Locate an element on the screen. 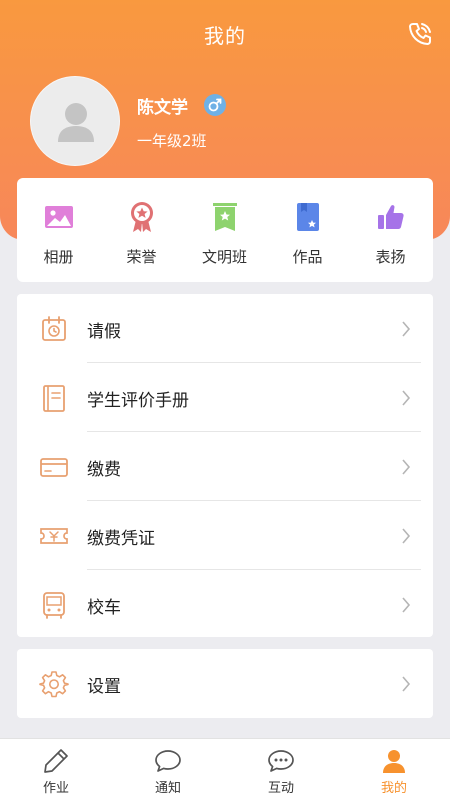 The image size is (450, 800). tab-interaction: 互动 is located at coordinates (281, 769).